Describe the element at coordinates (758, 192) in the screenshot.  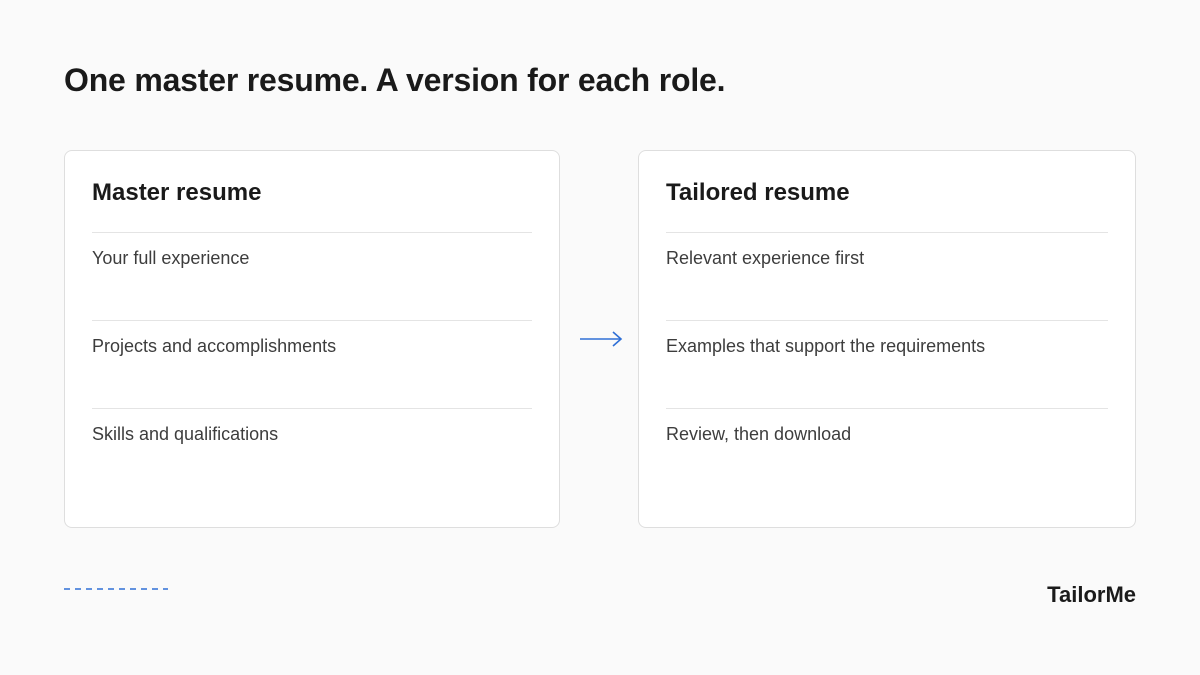
I see `tailored-resume-title: Tailored resume` at that location.